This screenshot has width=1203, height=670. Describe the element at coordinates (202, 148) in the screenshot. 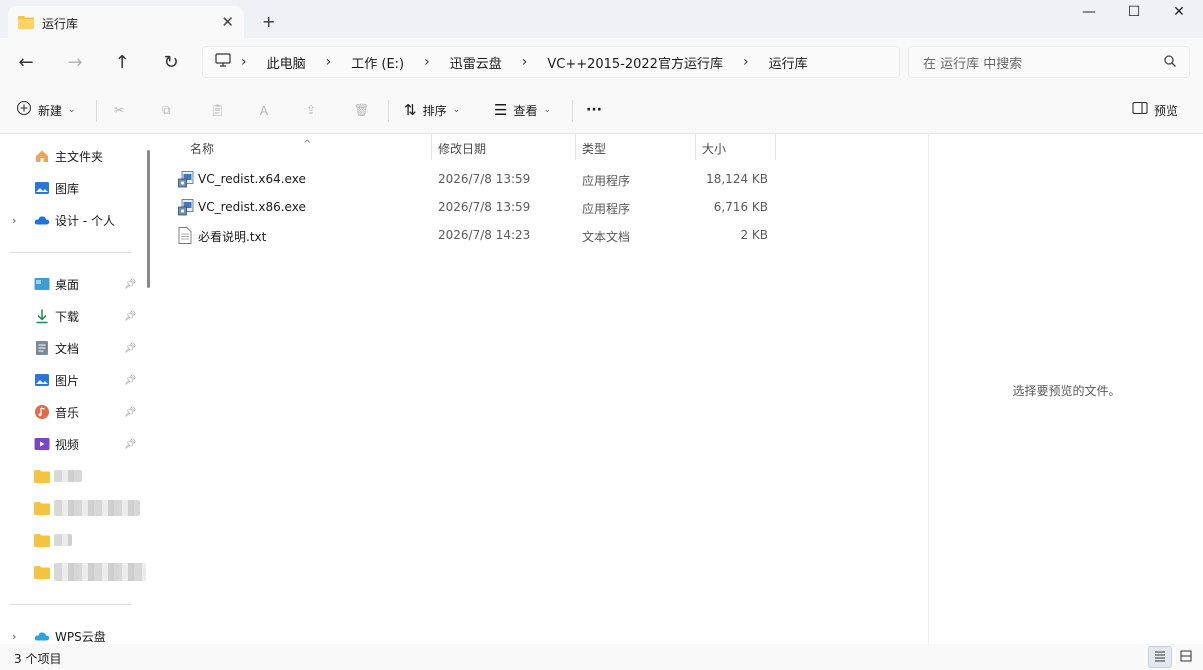

I see `column-header-name: 名称` at that location.